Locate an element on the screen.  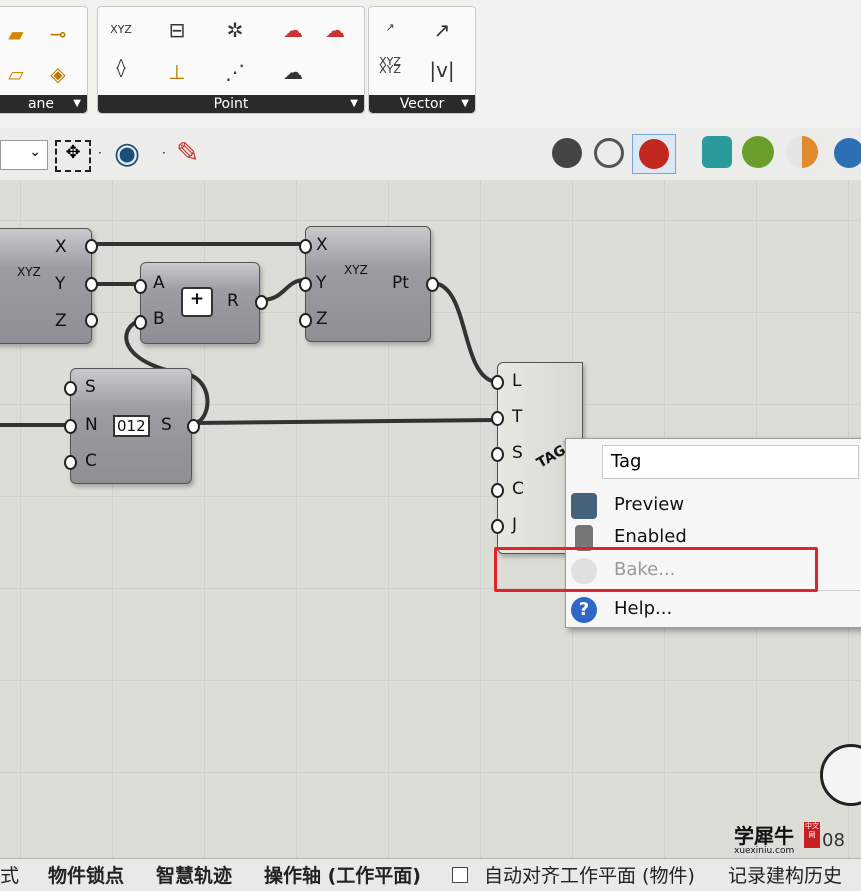
input-label: B is located at coordinates (159, 319).